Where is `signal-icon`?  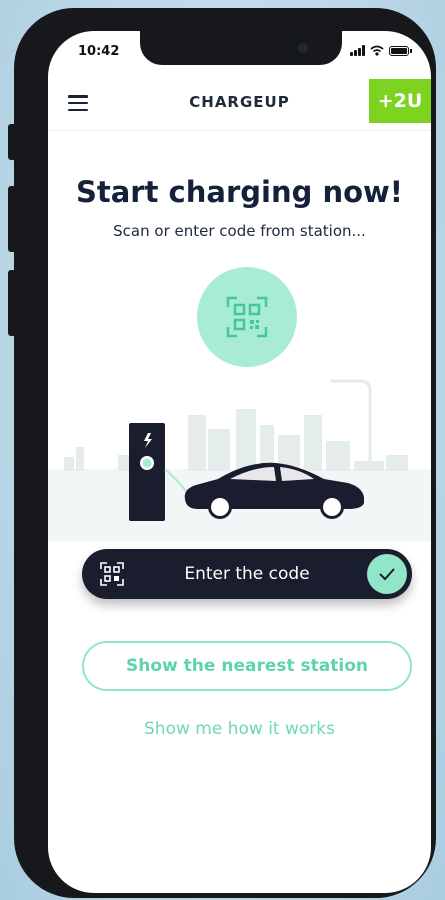 signal-icon is located at coordinates (357, 50).